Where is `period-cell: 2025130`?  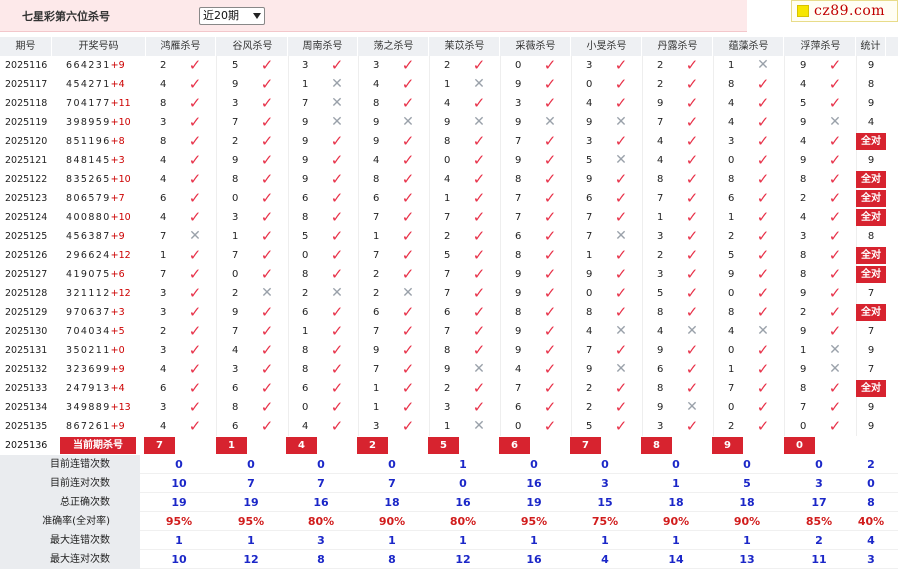 period-cell: 2025130 is located at coordinates (26, 331).